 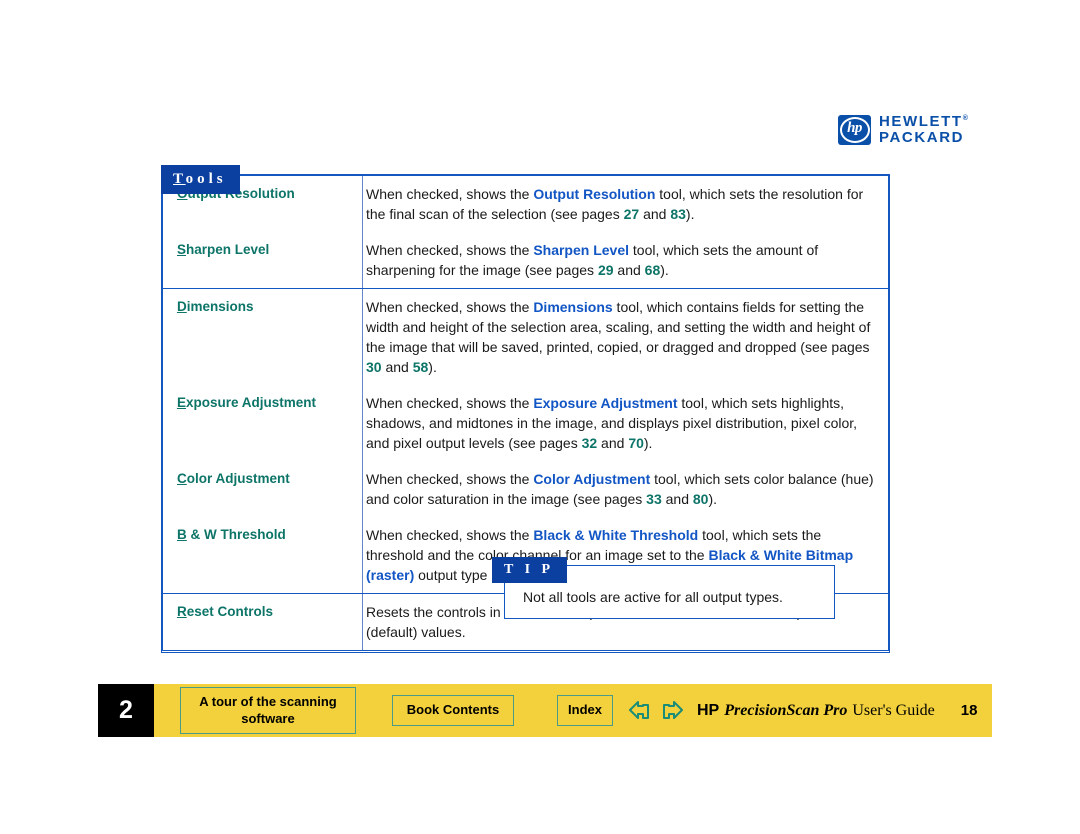 I want to click on right-arrow-icon, so click(x=672, y=711).